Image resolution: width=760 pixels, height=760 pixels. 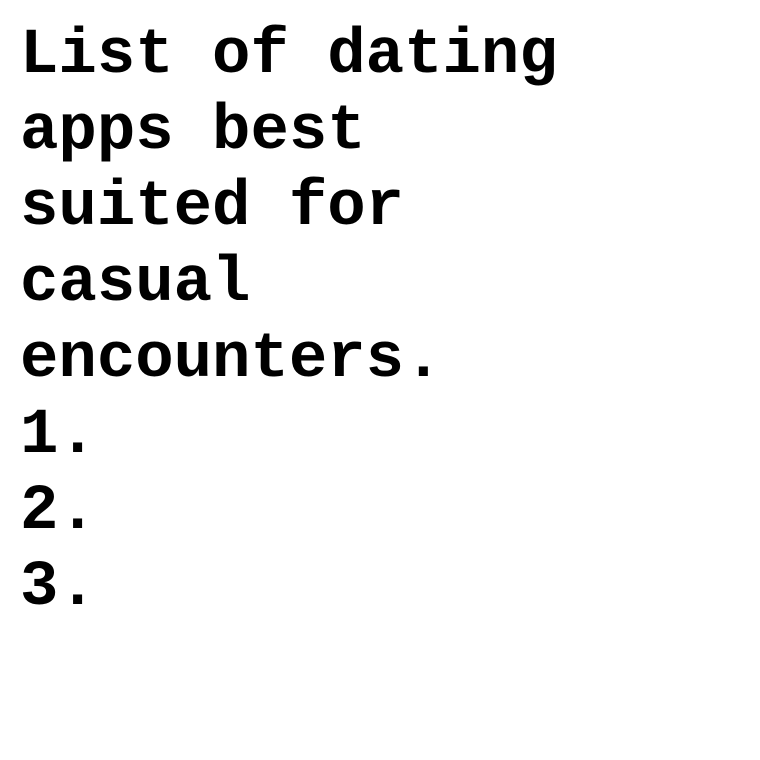 I want to click on list-item-2: 2., so click(x=58, y=512).